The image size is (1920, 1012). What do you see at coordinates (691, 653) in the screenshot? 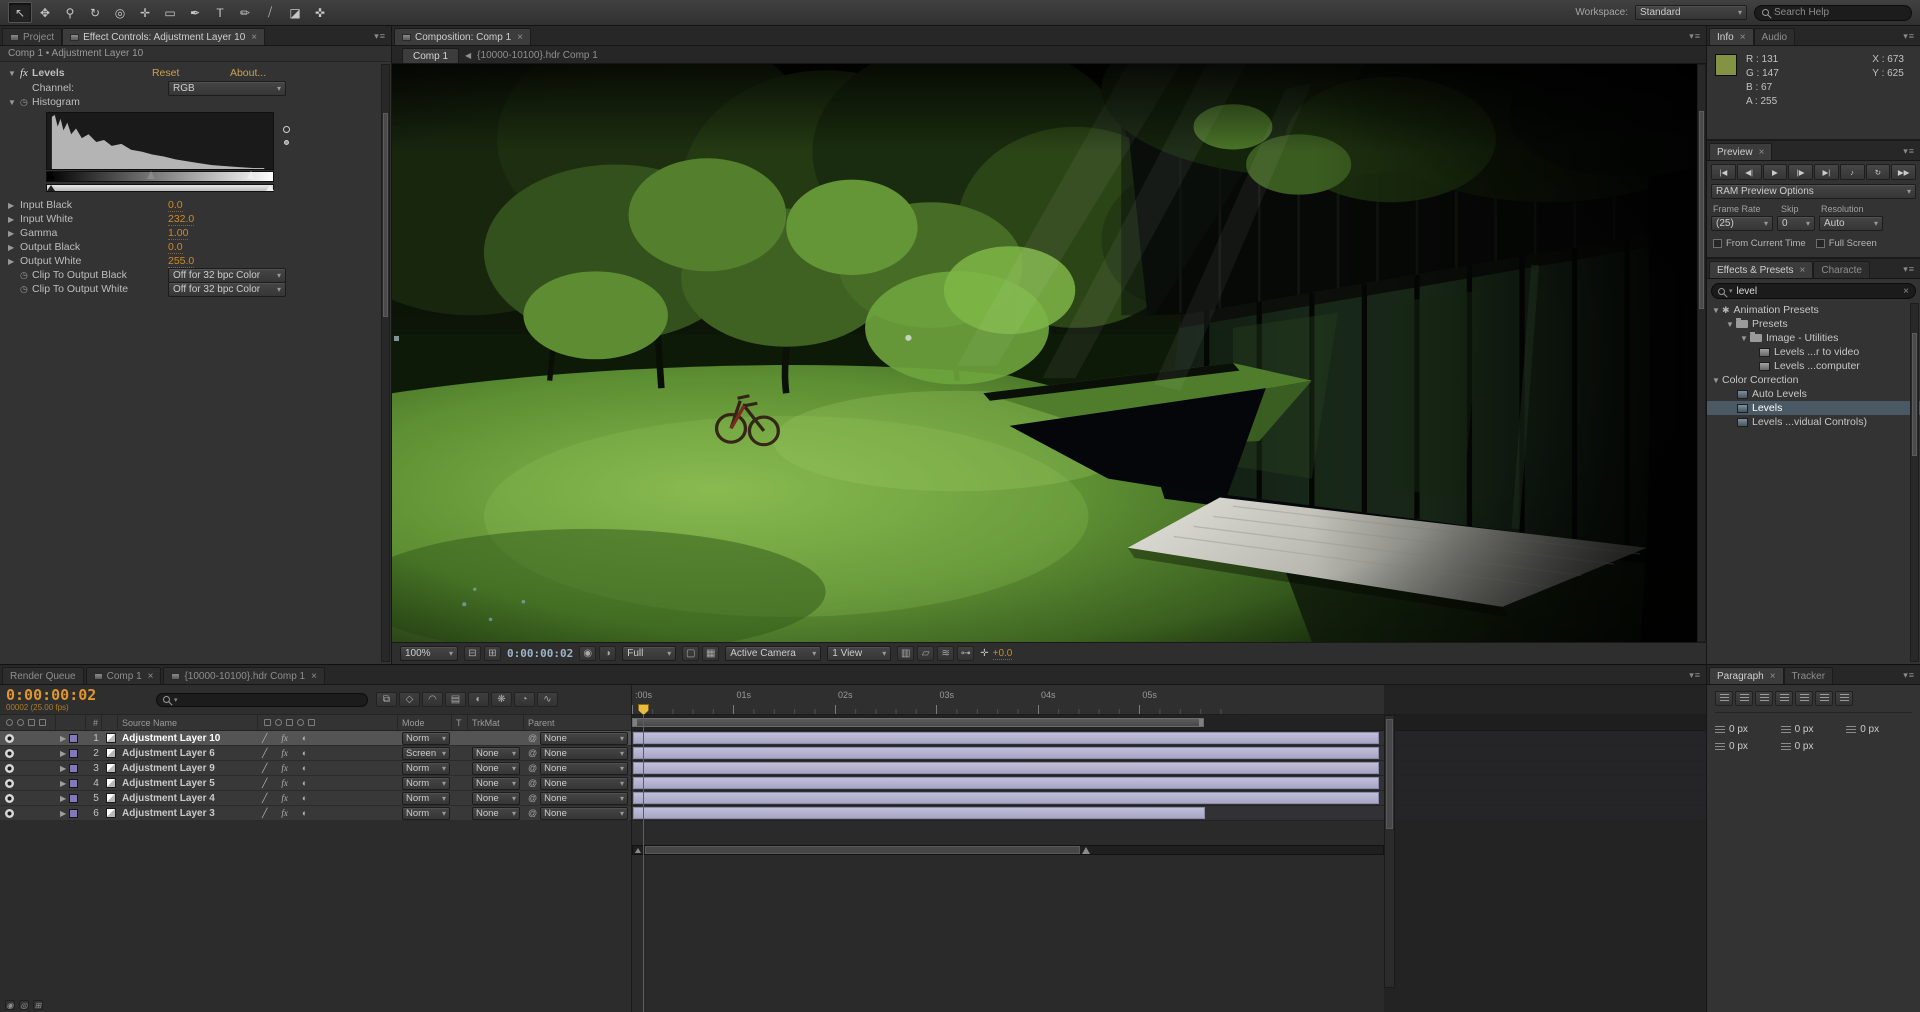
I see `region-of-interest-icon: ▢` at bounding box center [691, 653].